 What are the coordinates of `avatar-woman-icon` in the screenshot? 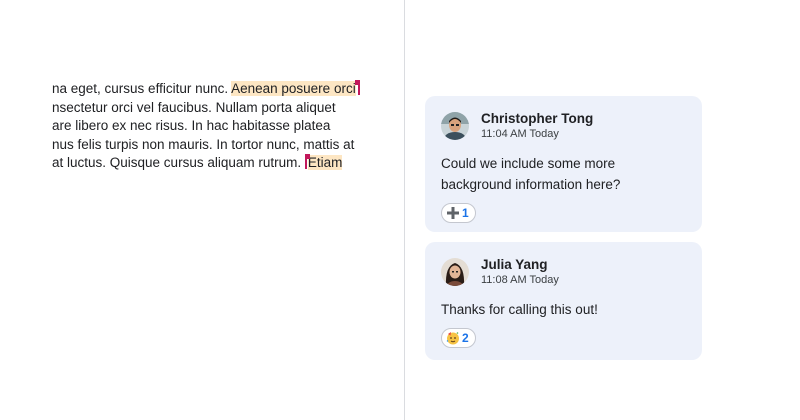 It's located at (455, 271).